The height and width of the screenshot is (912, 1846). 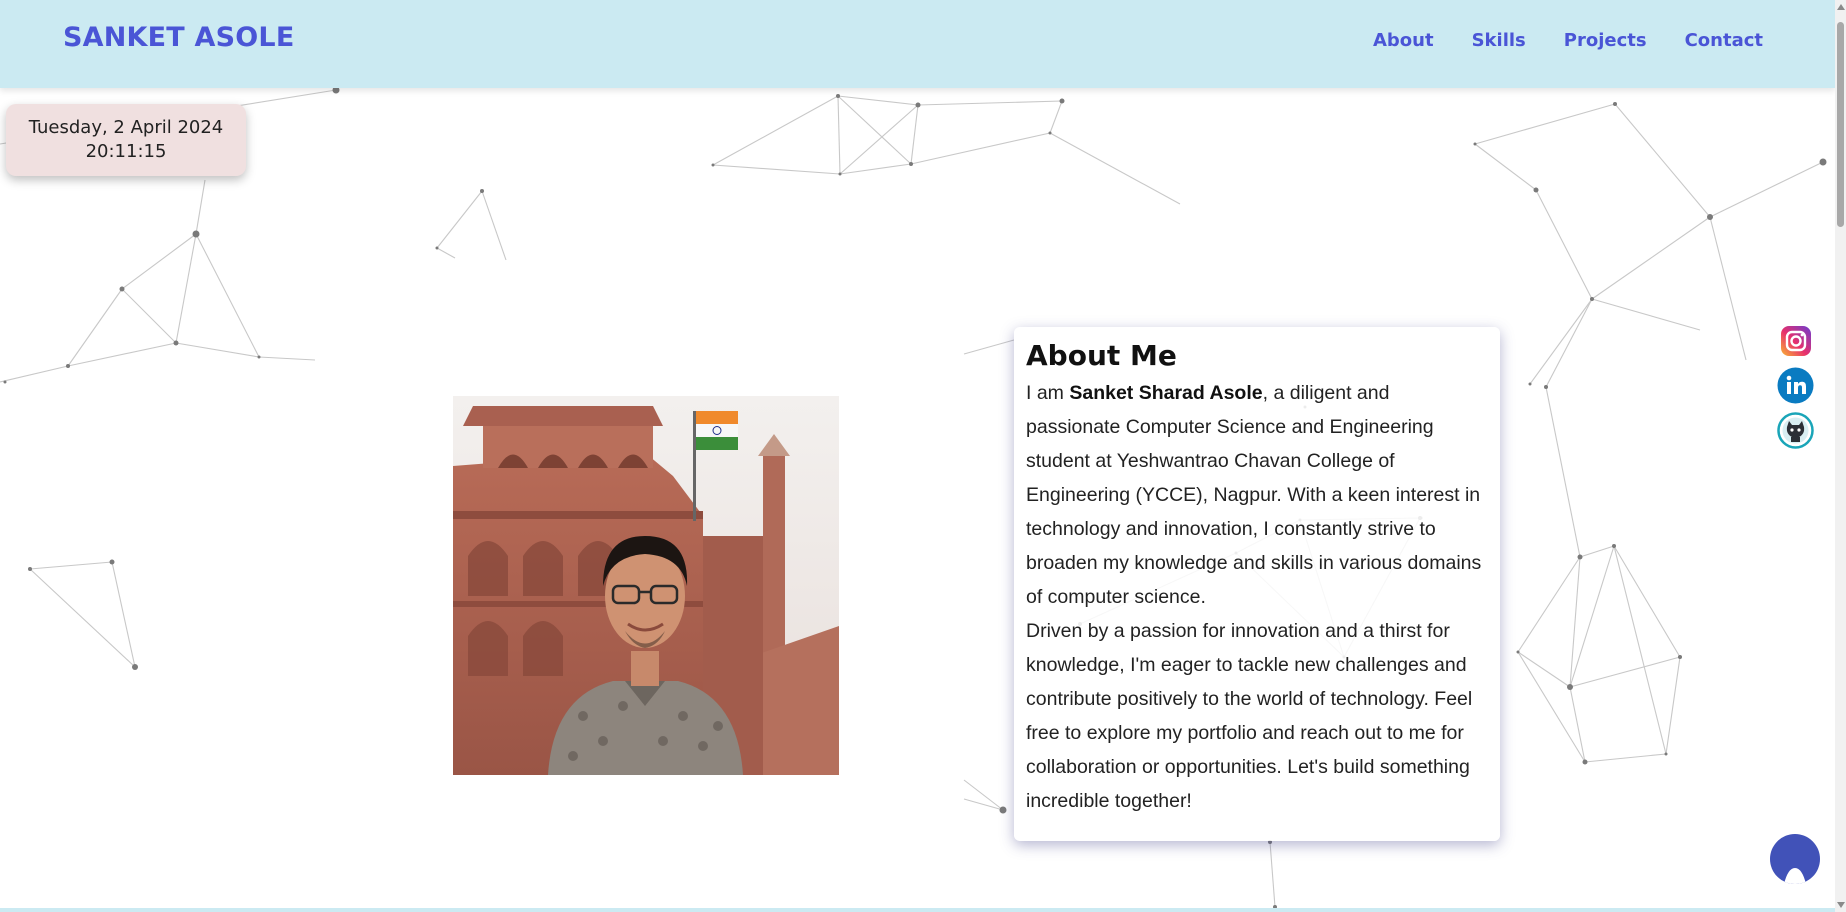 I want to click on scrollbar-thumb, so click(x=1840, y=124).